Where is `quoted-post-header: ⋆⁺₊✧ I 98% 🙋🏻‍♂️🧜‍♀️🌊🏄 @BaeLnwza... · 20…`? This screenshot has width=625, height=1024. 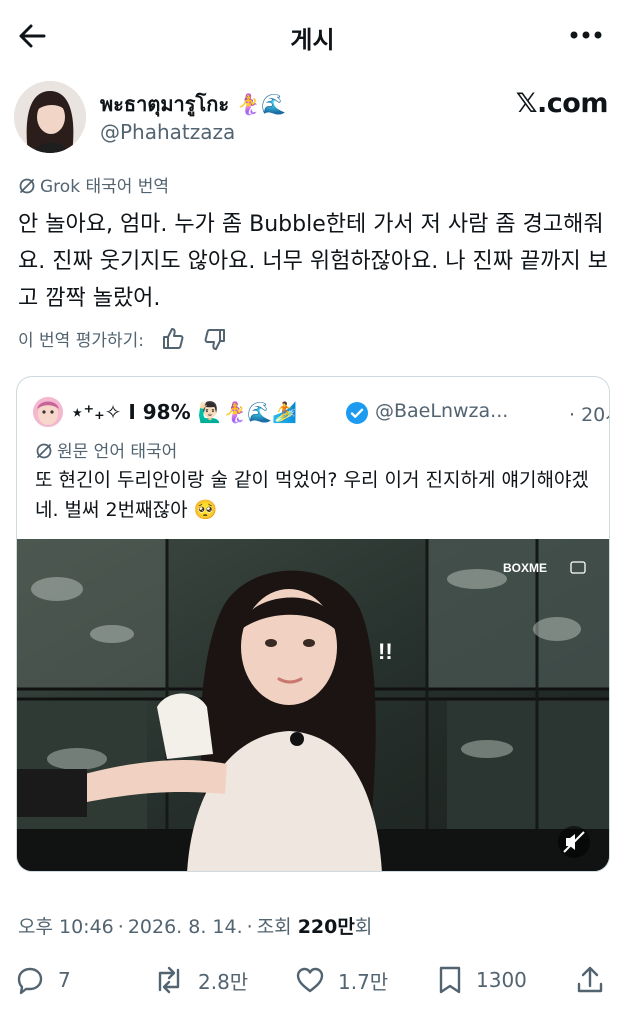 quoted-post-header: ⋆⁺₊✧ I 98% 🙋🏻‍♂️🧜‍♀️🌊🏄 @BaeLnwza... · 20… is located at coordinates (321, 414).